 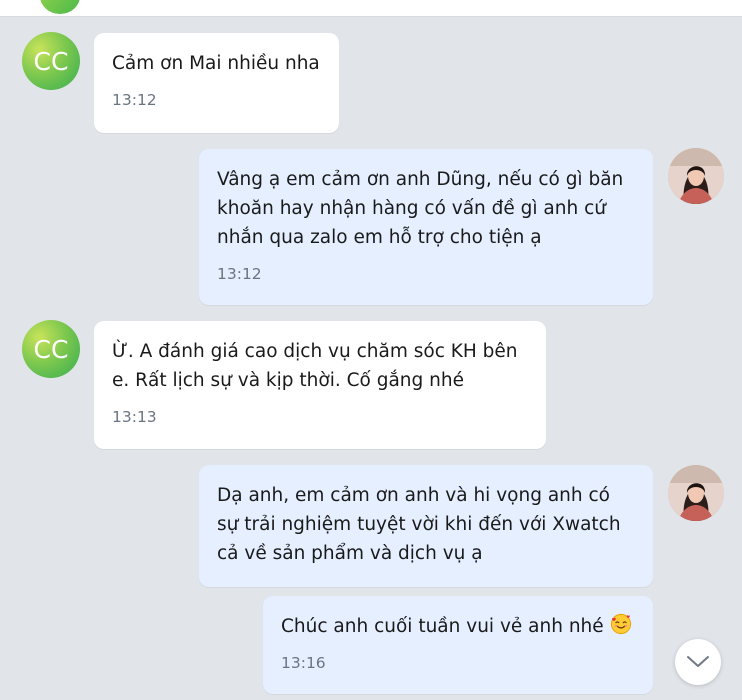 I want to click on chevron-down-icon, so click(x=698, y=661).